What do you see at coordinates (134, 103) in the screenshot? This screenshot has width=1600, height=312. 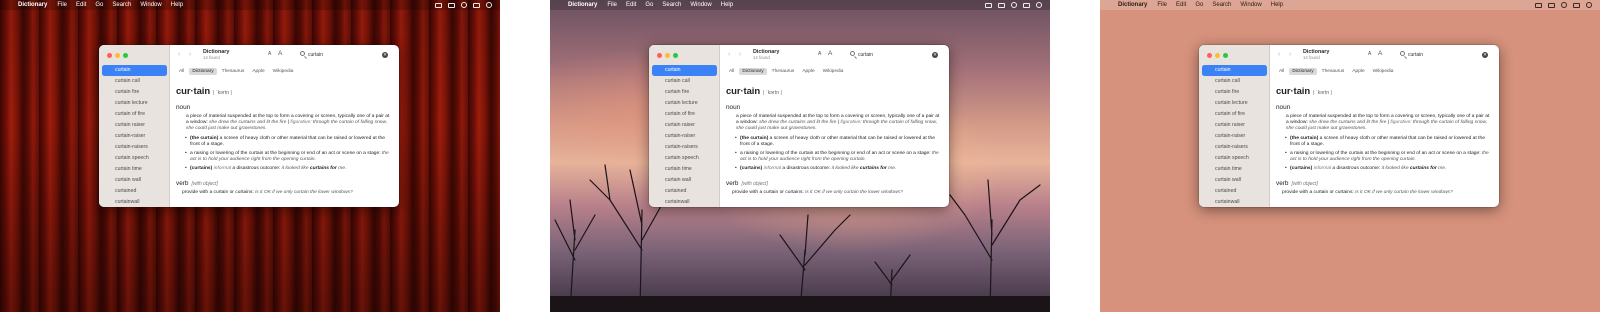 I see `sidebar-item: curtain lecture` at bounding box center [134, 103].